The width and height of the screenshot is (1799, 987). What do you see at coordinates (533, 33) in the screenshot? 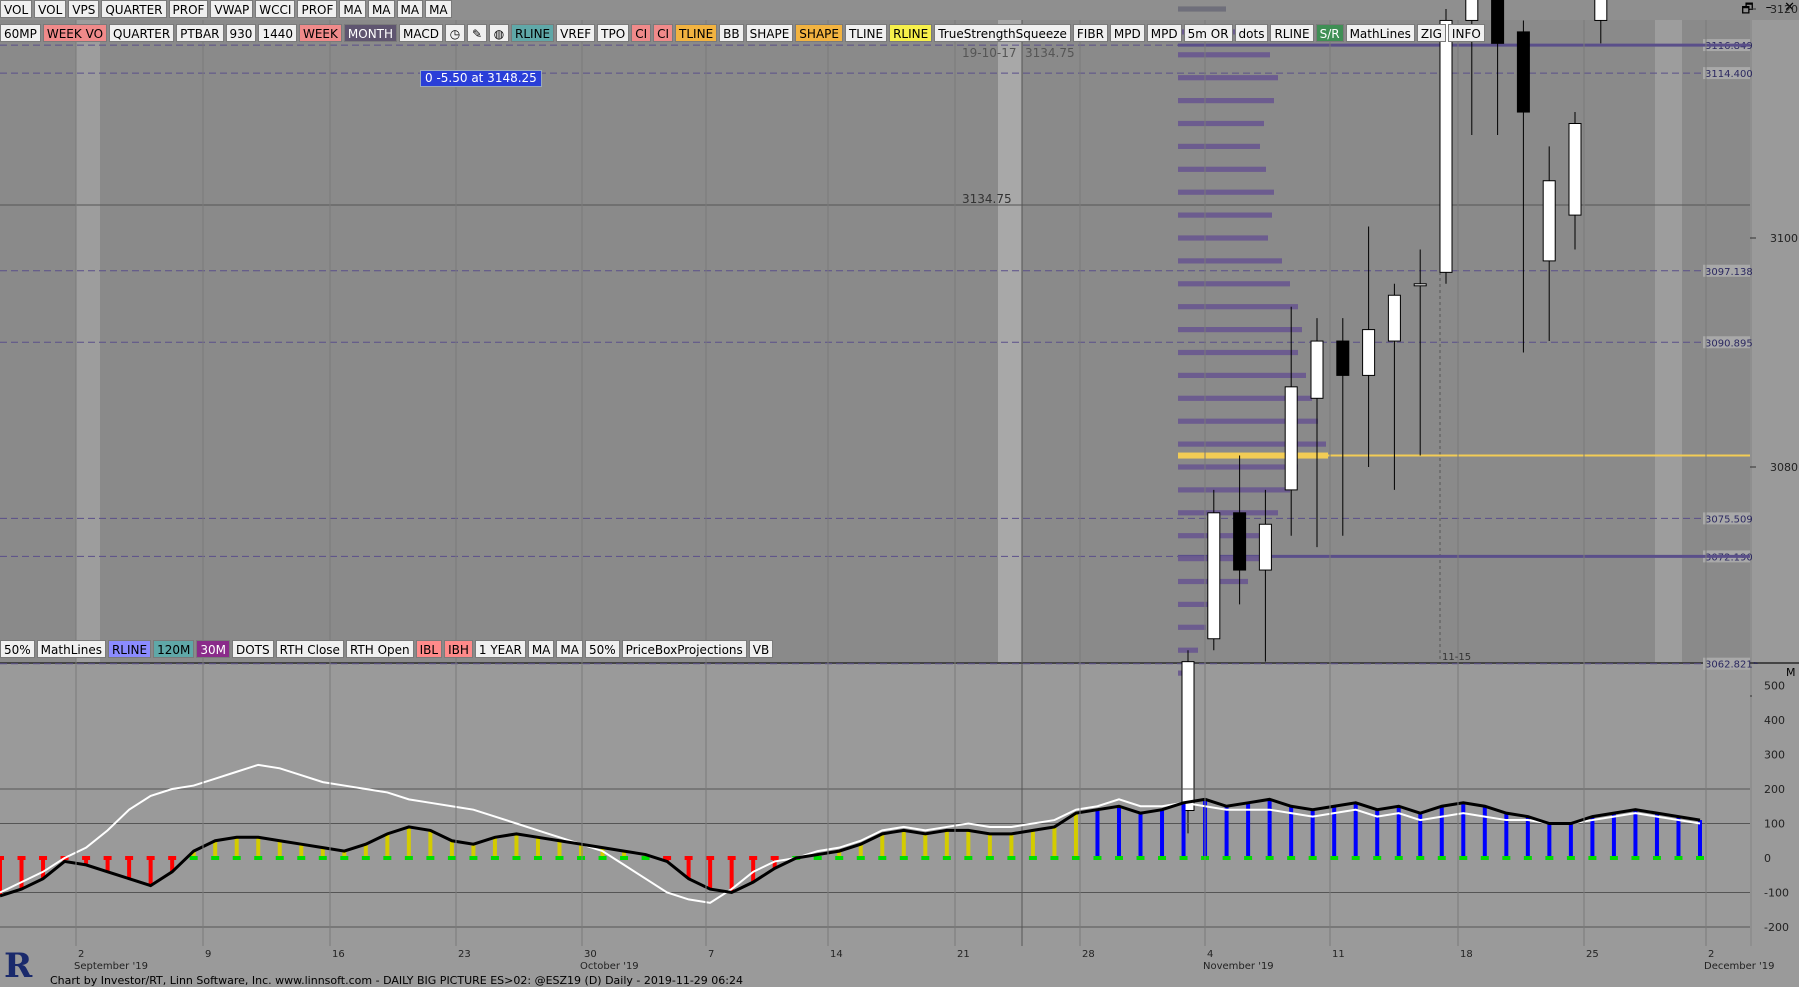
I see `main-toolbar-12-button: RLINE` at bounding box center [533, 33].